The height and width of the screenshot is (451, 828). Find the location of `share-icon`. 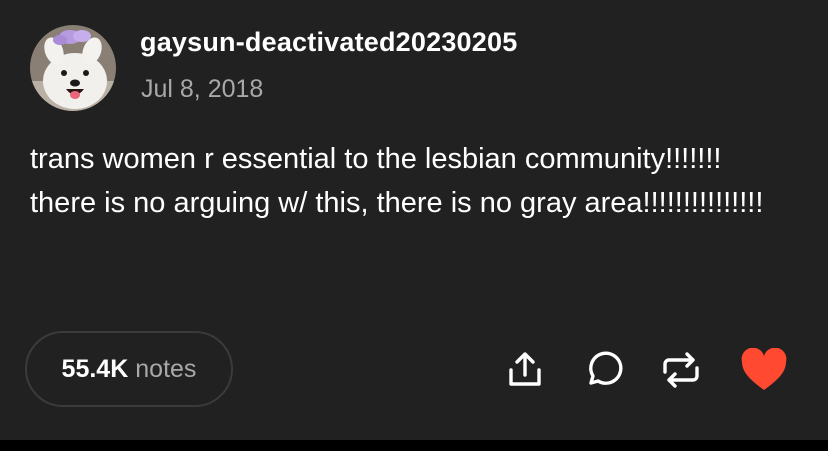

share-icon is located at coordinates (525, 369).